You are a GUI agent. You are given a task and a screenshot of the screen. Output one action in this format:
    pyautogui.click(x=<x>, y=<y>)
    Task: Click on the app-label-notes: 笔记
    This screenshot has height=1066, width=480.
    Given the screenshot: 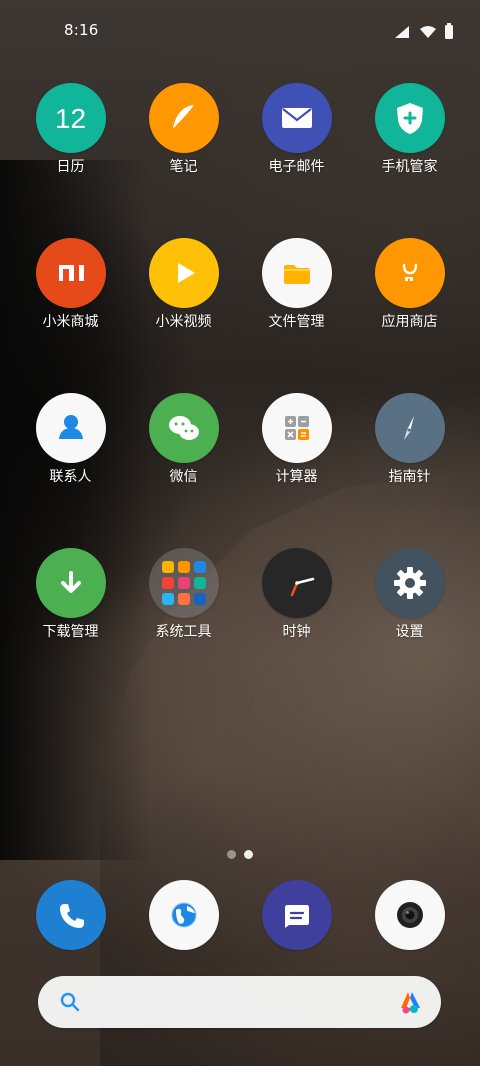 What is the action you would take?
    pyautogui.click(x=183, y=167)
    